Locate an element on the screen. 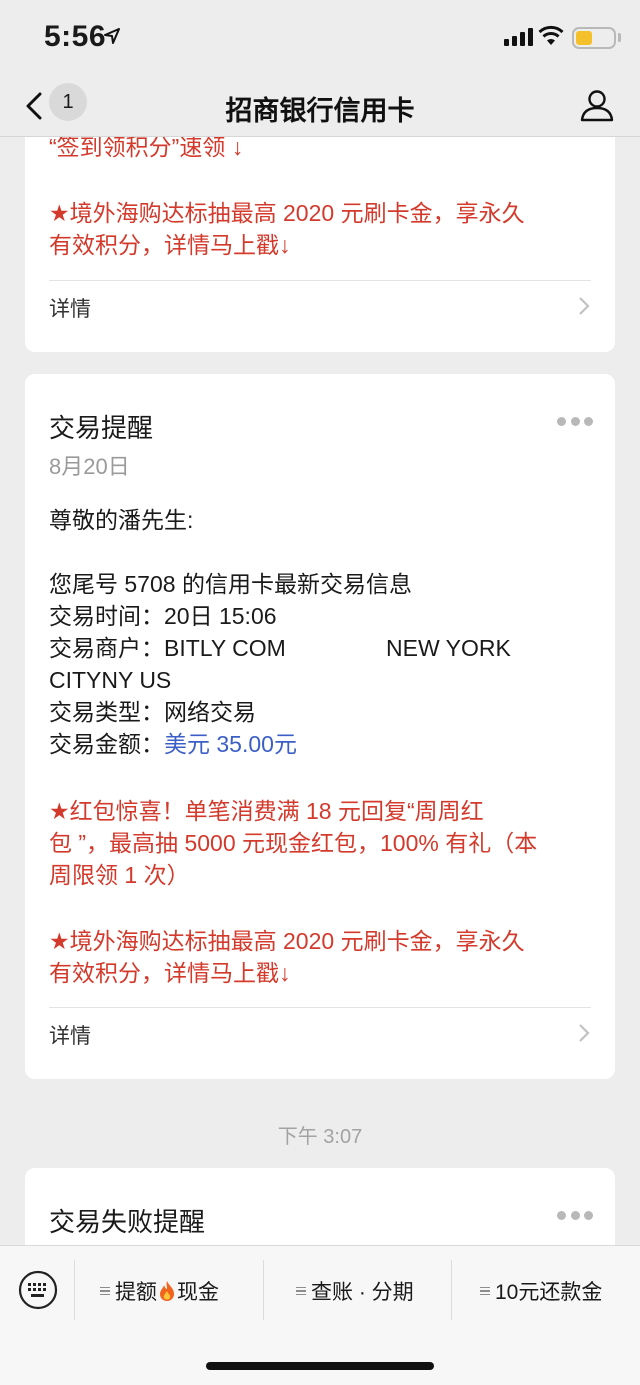 This screenshot has width=640, height=1385. promo-line: “签到领积分”速领 ↓ is located at coordinates (146, 148).